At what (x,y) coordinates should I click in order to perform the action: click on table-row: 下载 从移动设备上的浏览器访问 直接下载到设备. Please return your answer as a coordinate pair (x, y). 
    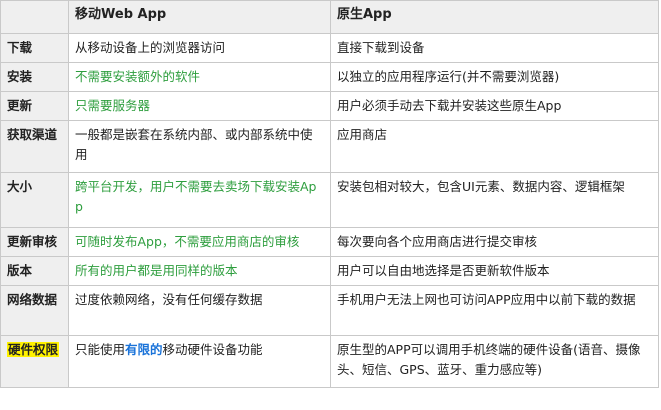
    Looking at the image, I should click on (329, 48).